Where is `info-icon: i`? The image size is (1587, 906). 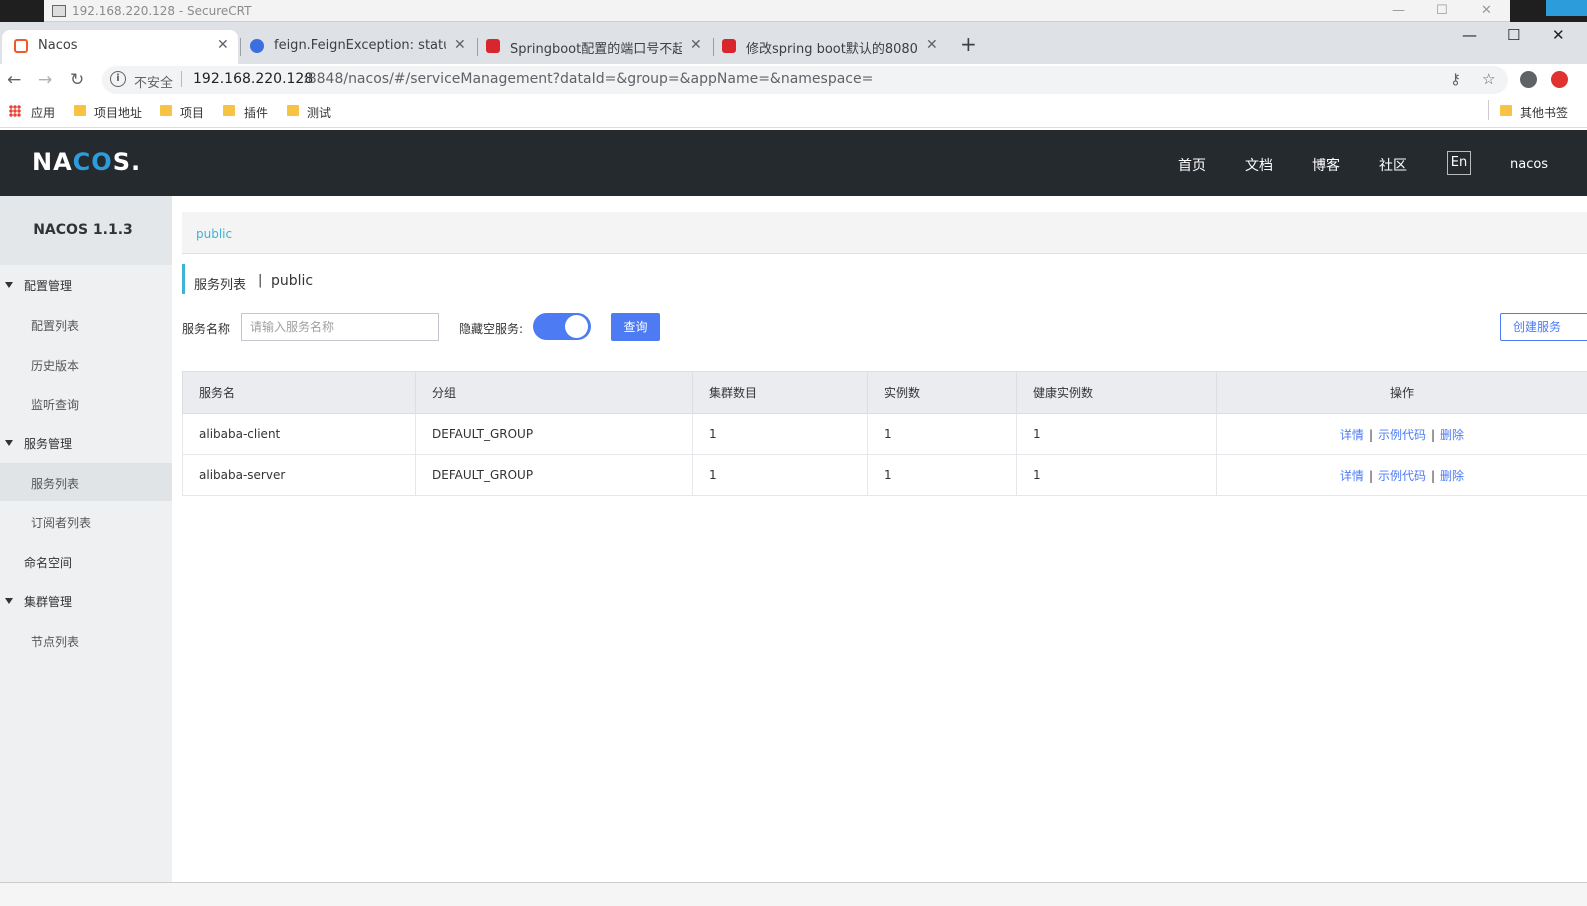 info-icon: i is located at coordinates (118, 79).